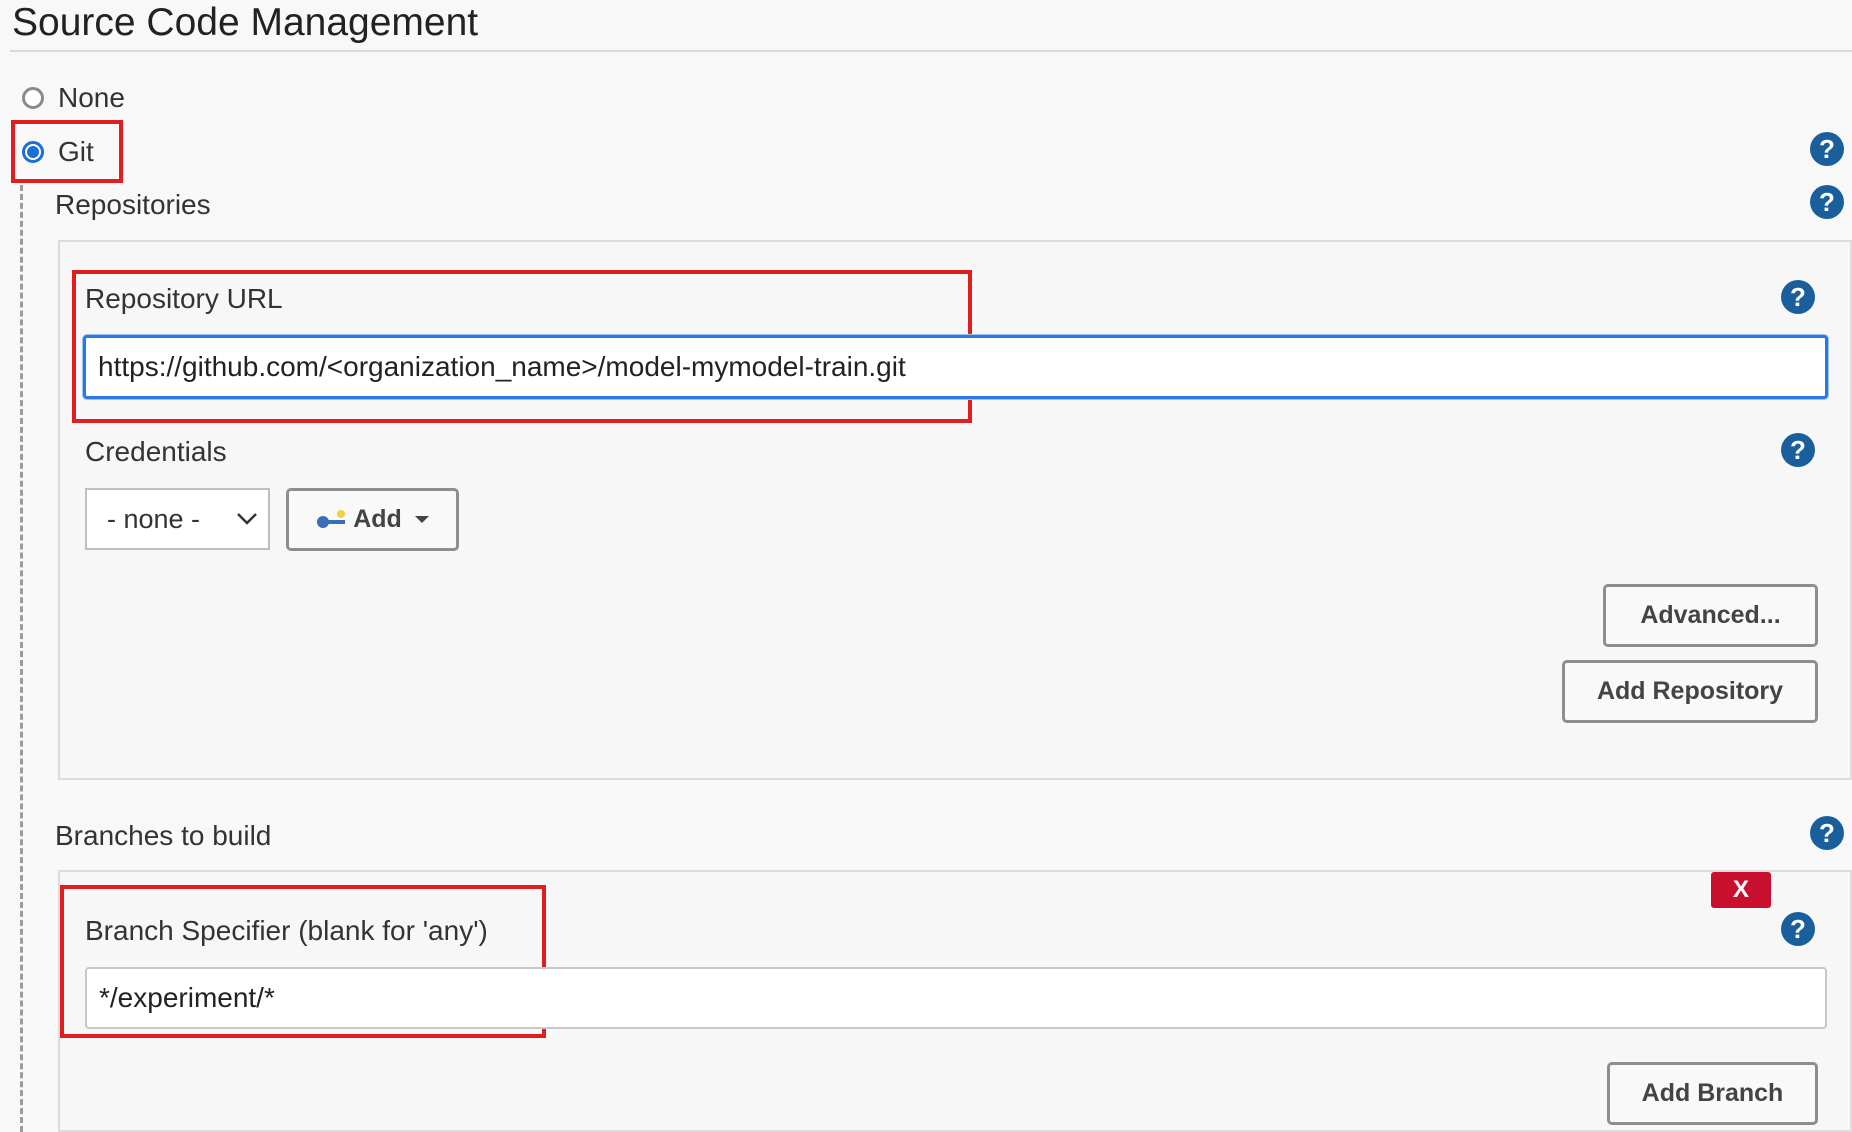 The height and width of the screenshot is (1132, 1852). I want to click on branches-help-icon: ?, so click(1827, 833).